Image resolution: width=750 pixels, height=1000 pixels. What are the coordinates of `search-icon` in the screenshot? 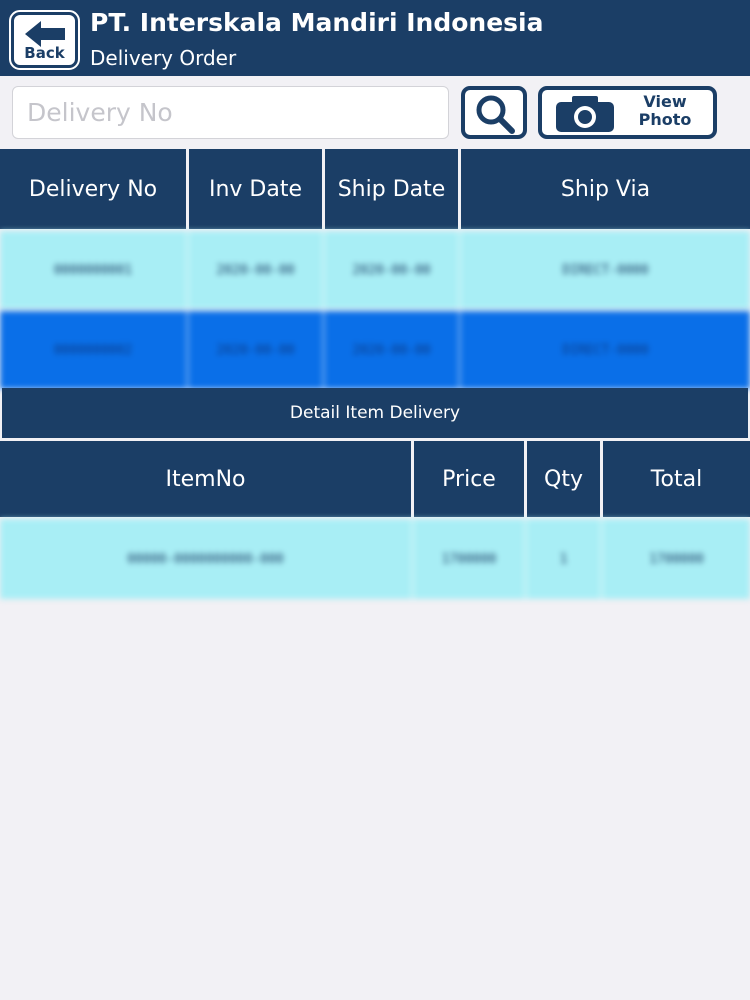 It's located at (495, 114).